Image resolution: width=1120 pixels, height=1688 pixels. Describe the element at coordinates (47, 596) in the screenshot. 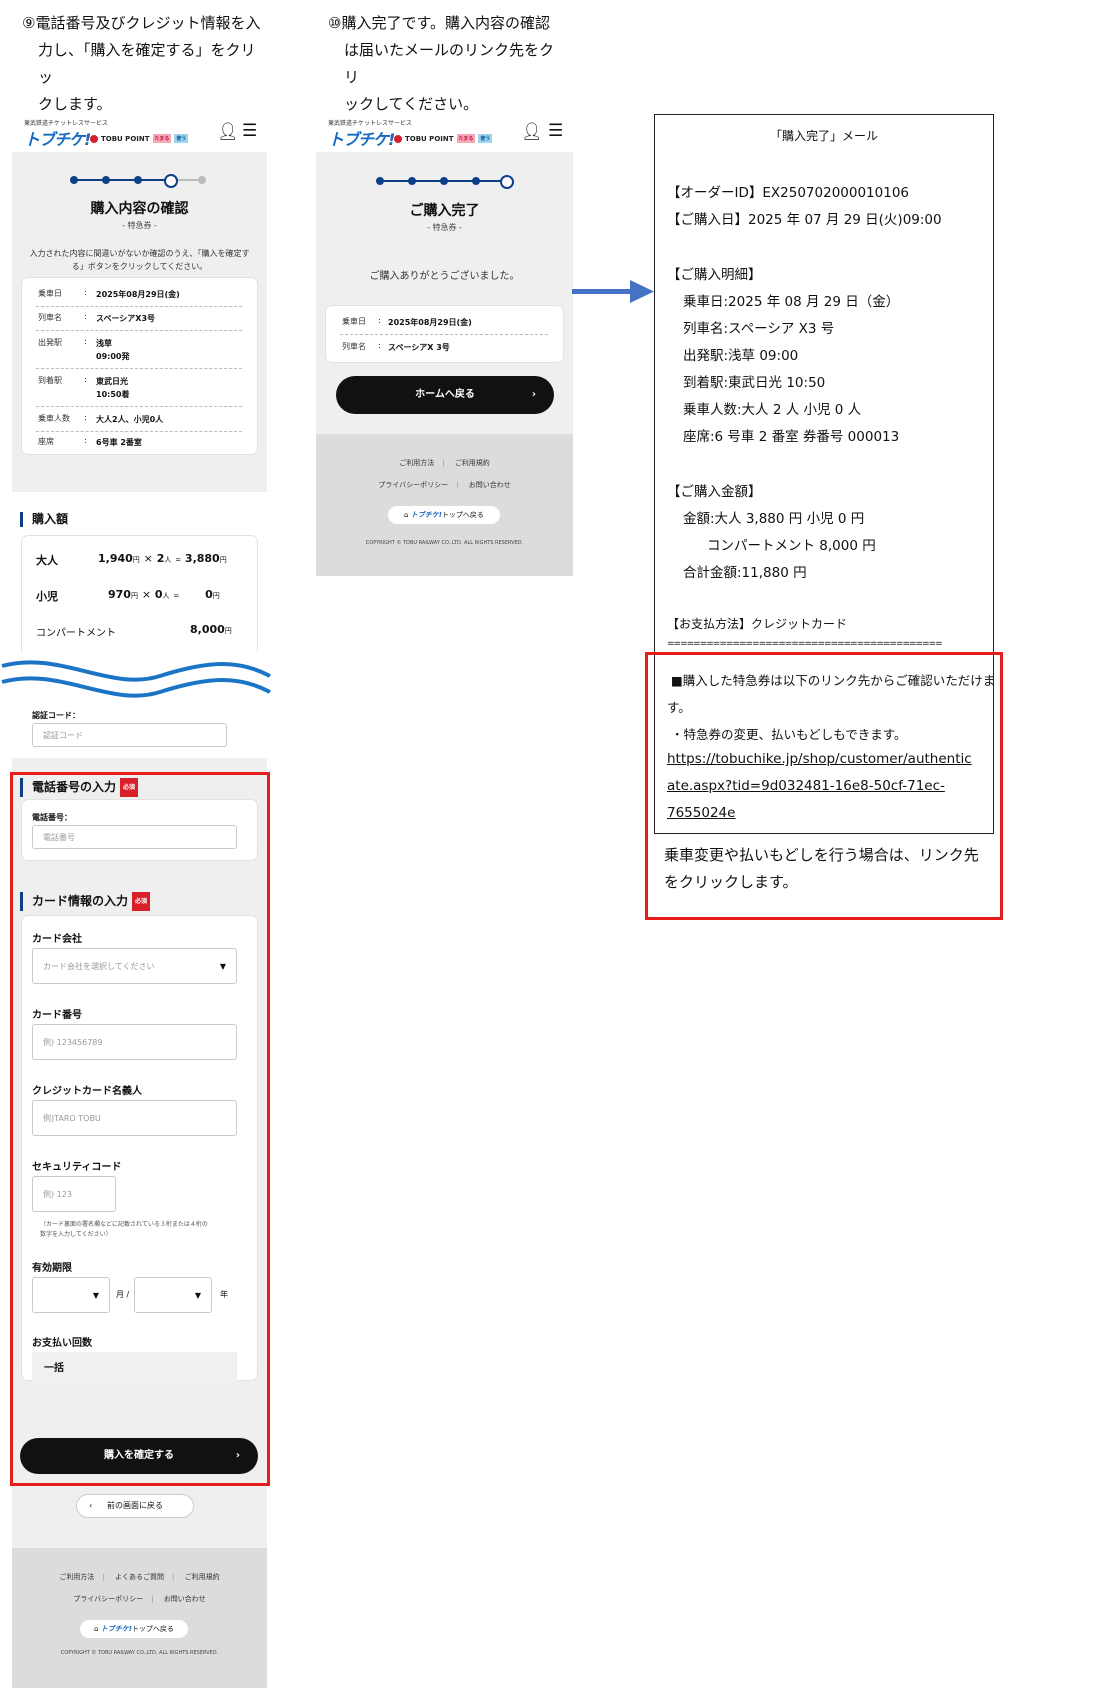

I see `price-label: 小児` at that location.